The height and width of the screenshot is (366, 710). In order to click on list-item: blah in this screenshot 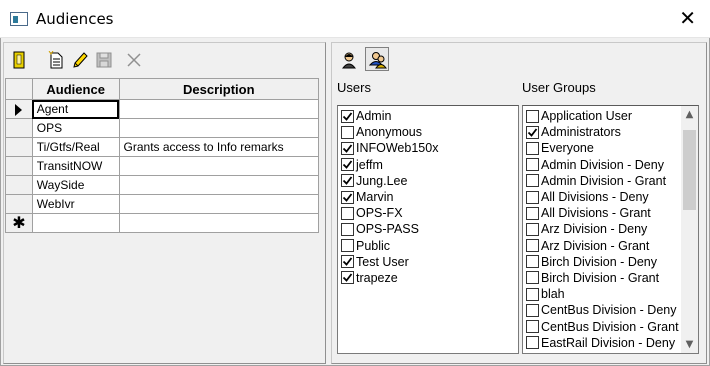, I will do `click(610, 294)`.